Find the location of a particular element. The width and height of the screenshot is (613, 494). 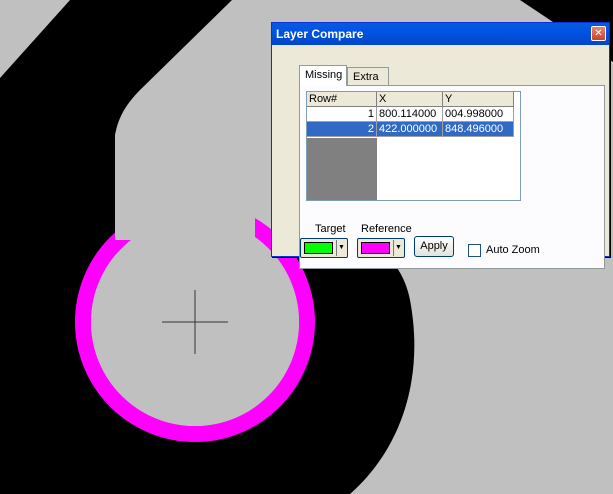

tab-missing-label: Missing is located at coordinates (324, 75).